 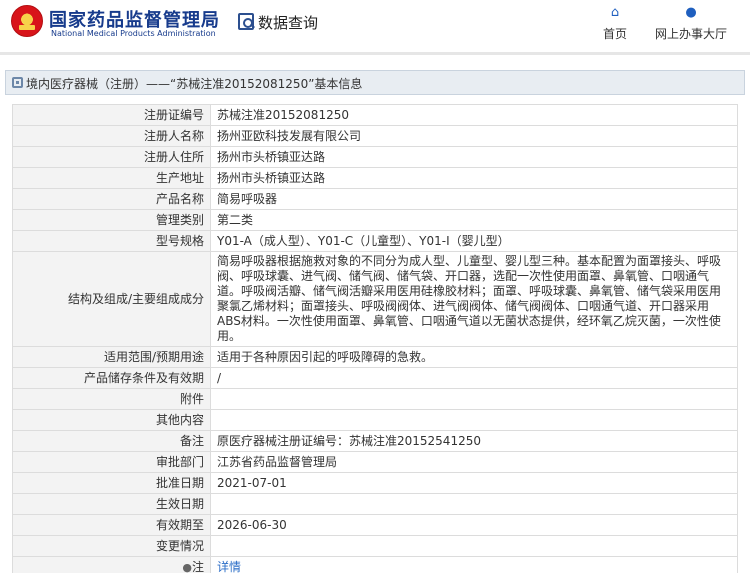 What do you see at coordinates (111, 564) in the screenshot?
I see `note-label-cell: ●注` at bounding box center [111, 564].